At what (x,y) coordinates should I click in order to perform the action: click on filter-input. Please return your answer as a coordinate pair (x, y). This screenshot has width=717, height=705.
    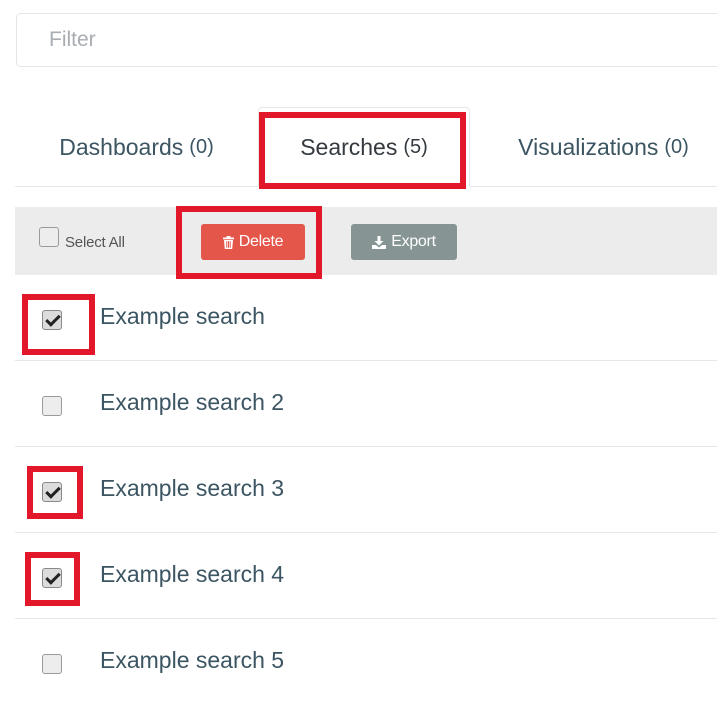
    Looking at the image, I should click on (367, 40).